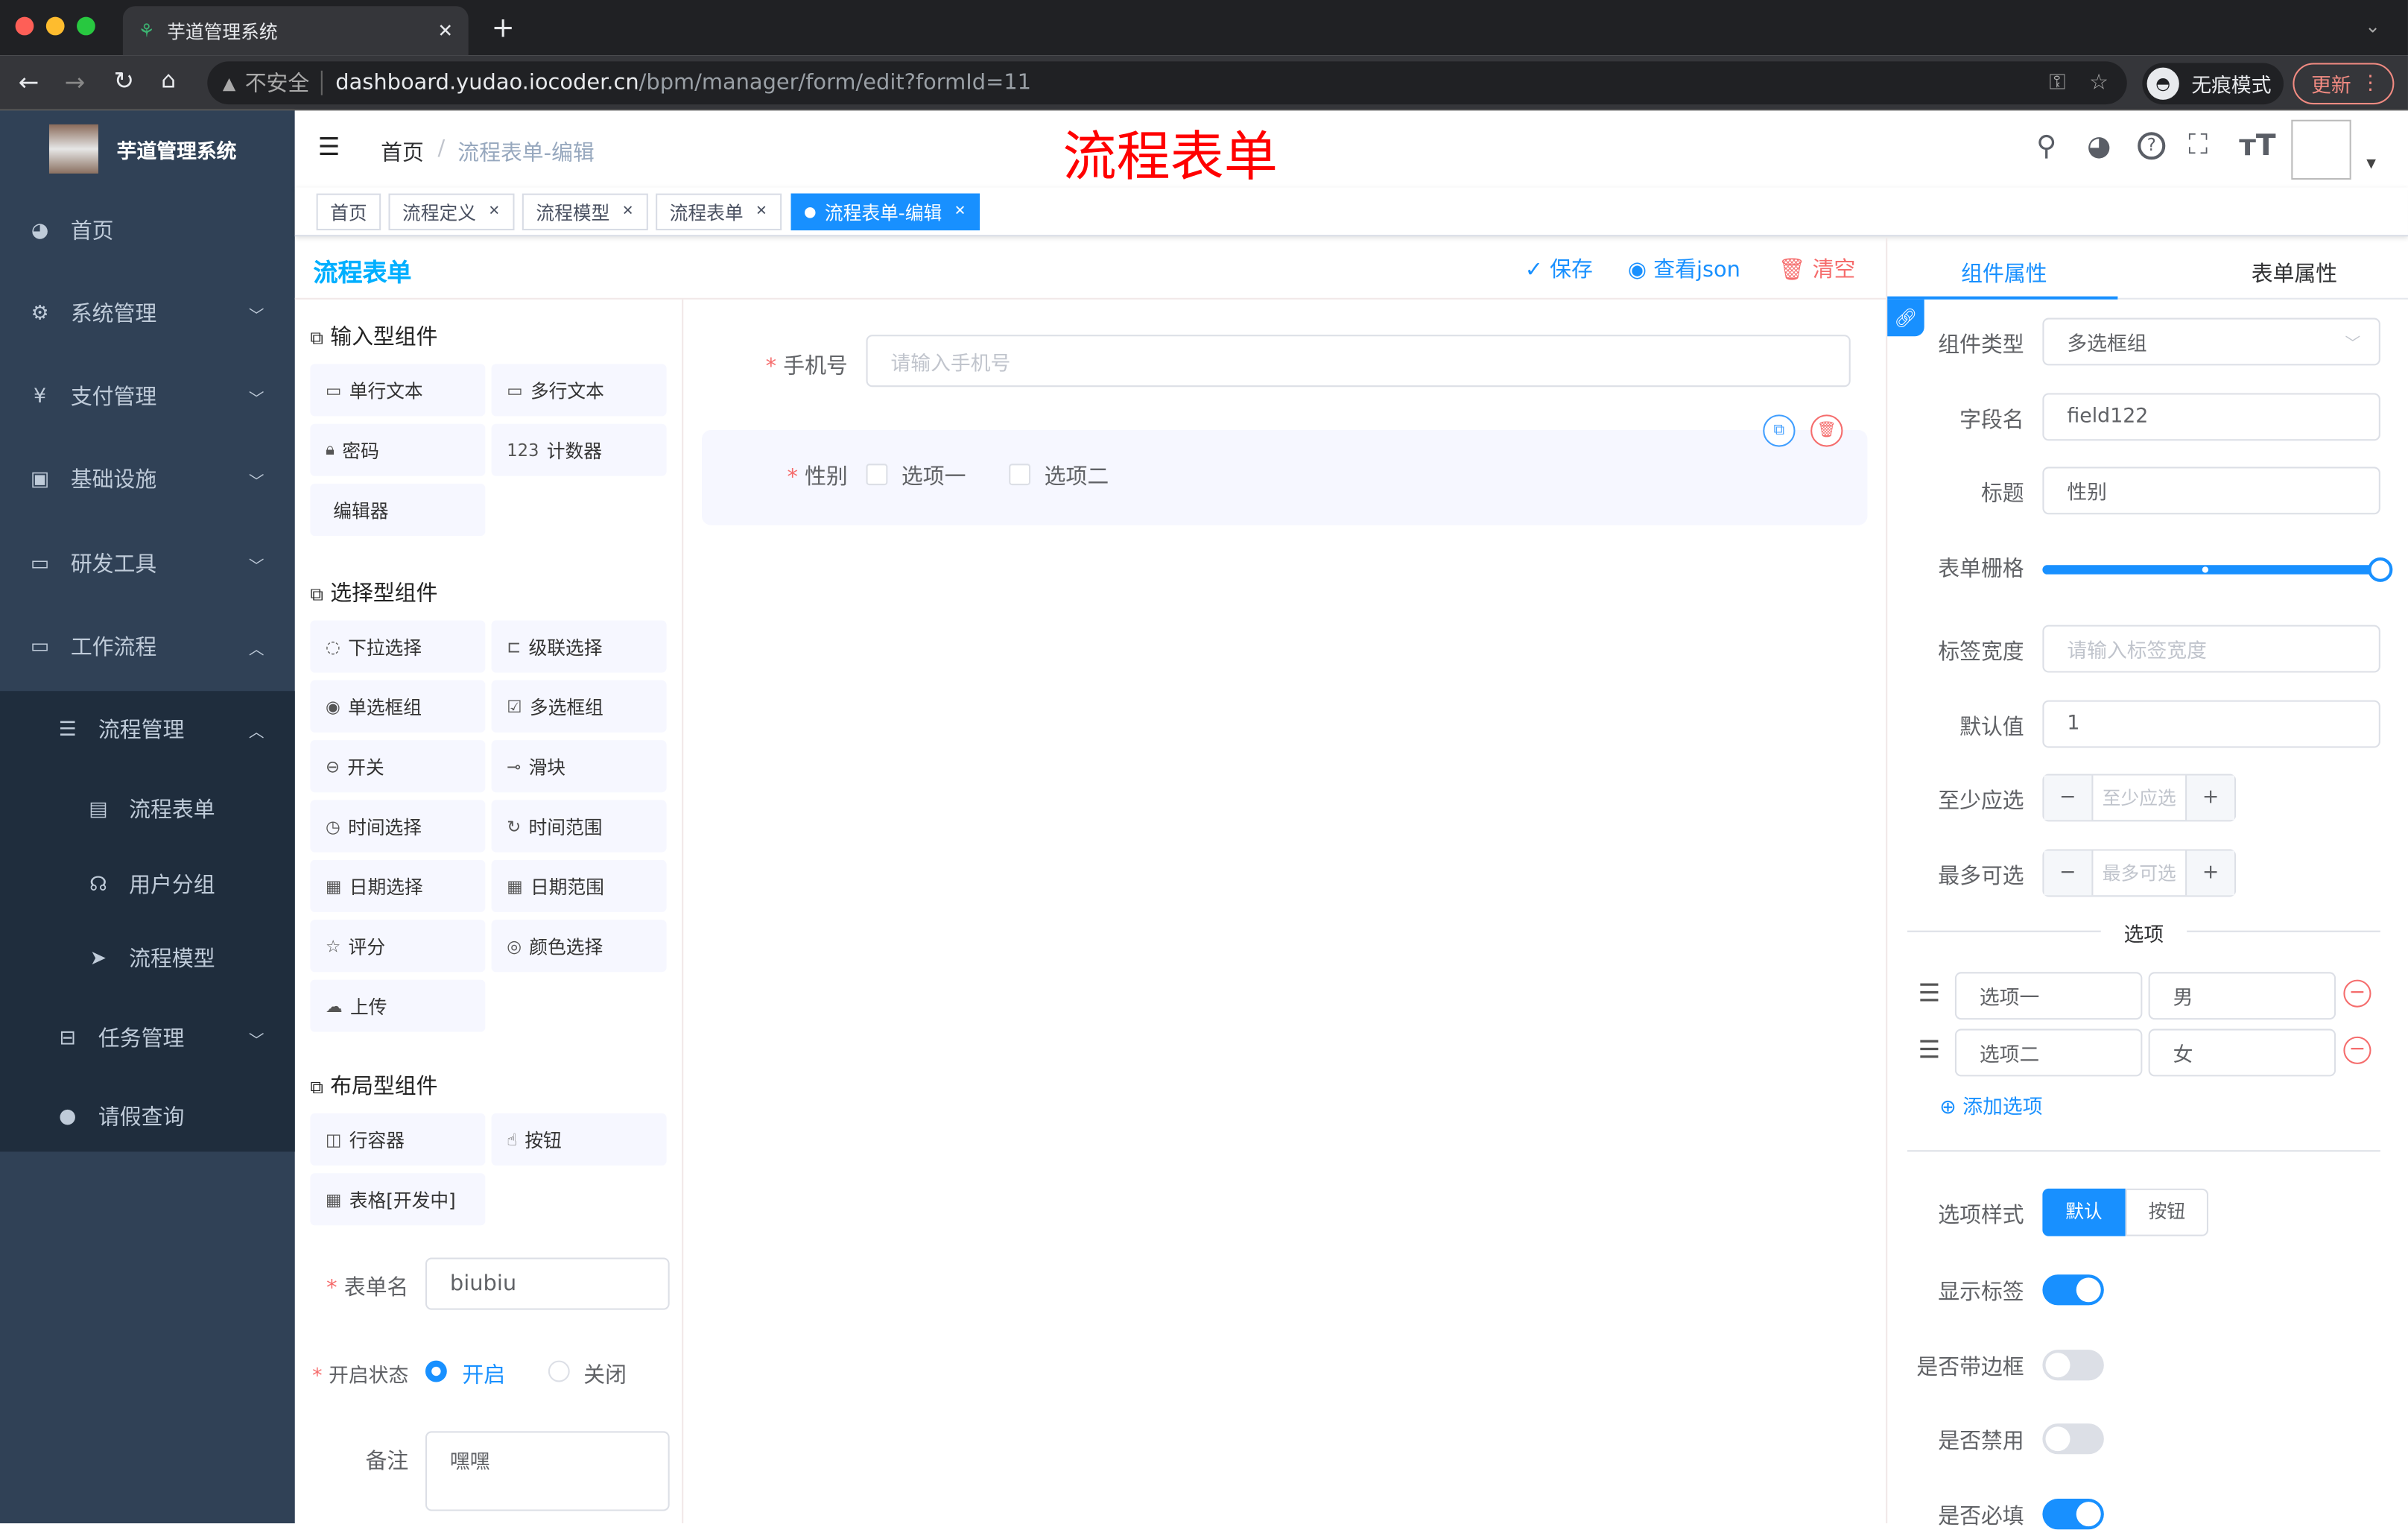  I want to click on style-default-button: 默认, so click(2084, 1212).